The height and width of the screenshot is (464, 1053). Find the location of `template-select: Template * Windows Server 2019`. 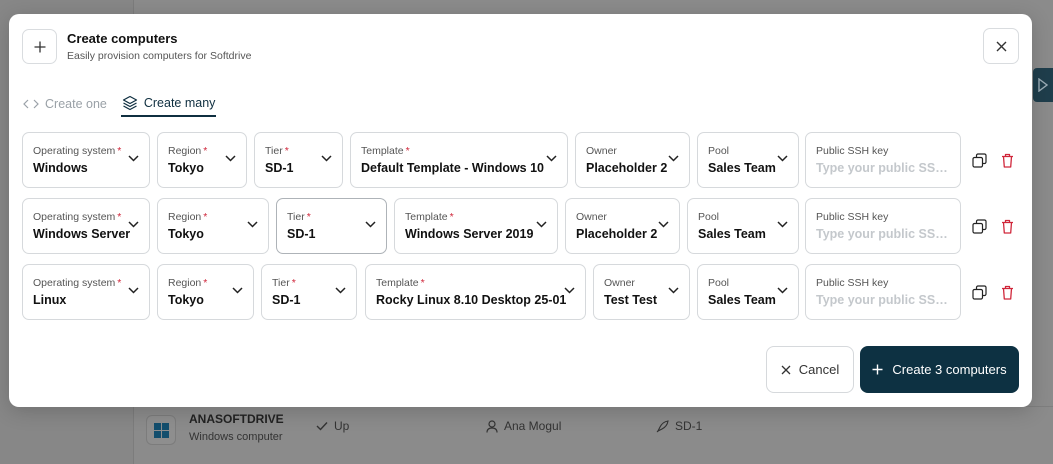

template-select: Template * Windows Server 2019 is located at coordinates (476, 226).